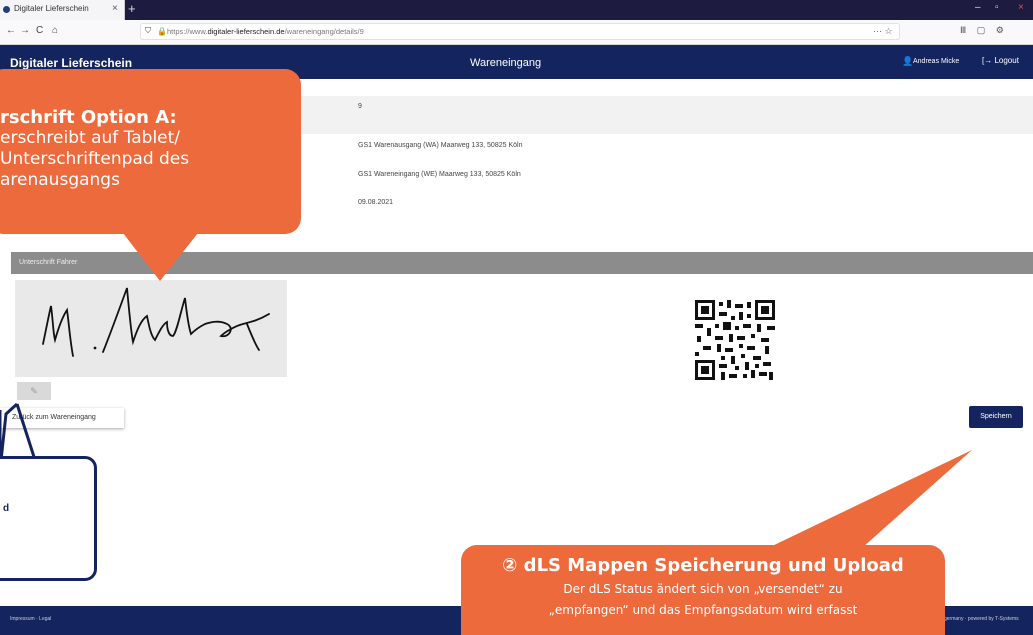 Image resolution: width=1033 pixels, height=635 pixels. What do you see at coordinates (870, 499) in the screenshot?
I see `save-callout-pointer` at bounding box center [870, 499].